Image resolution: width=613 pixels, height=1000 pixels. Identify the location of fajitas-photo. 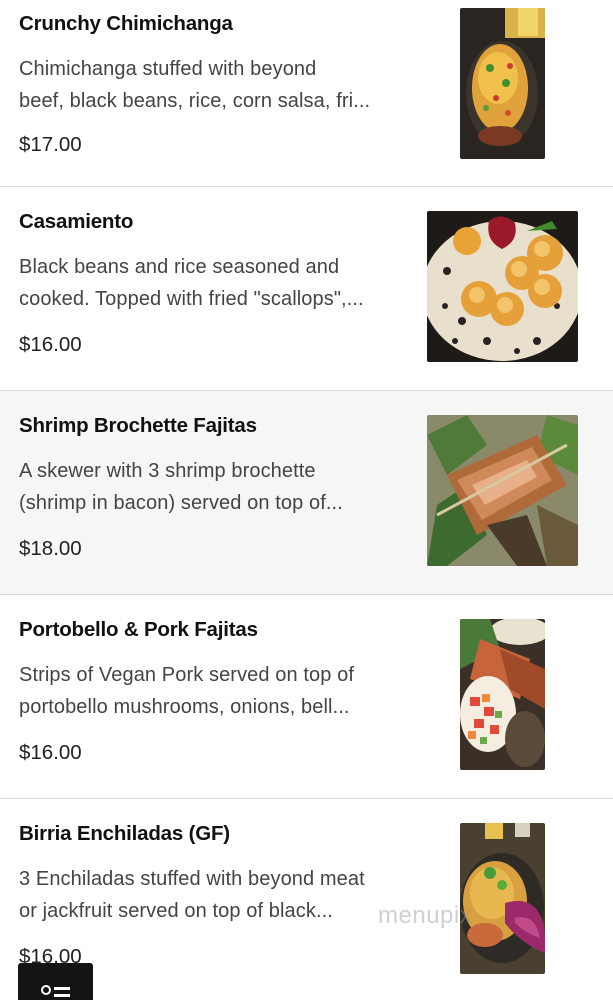
(502, 490).